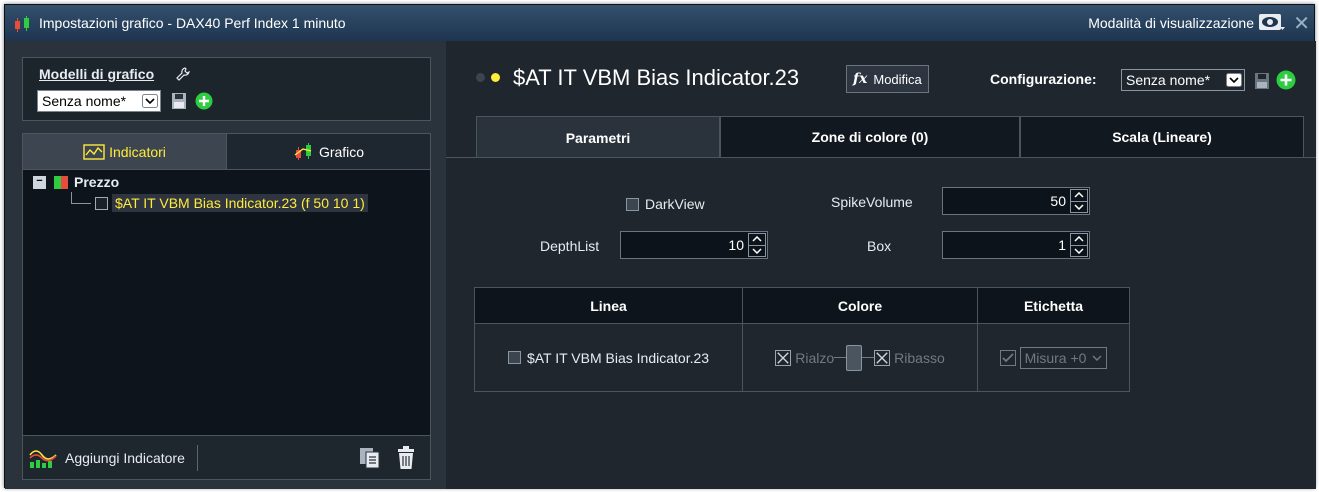  I want to click on box-label: Box, so click(879, 246).